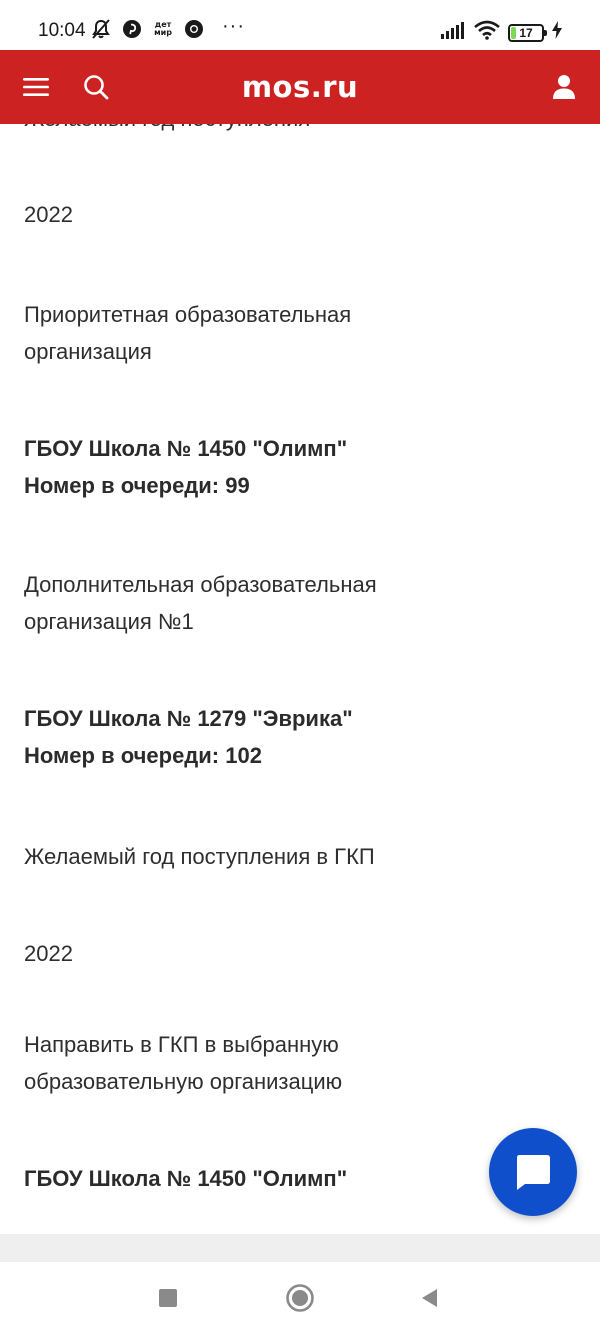 The height and width of the screenshot is (1332, 600). I want to click on chat-bubble-icon, so click(533, 1172).